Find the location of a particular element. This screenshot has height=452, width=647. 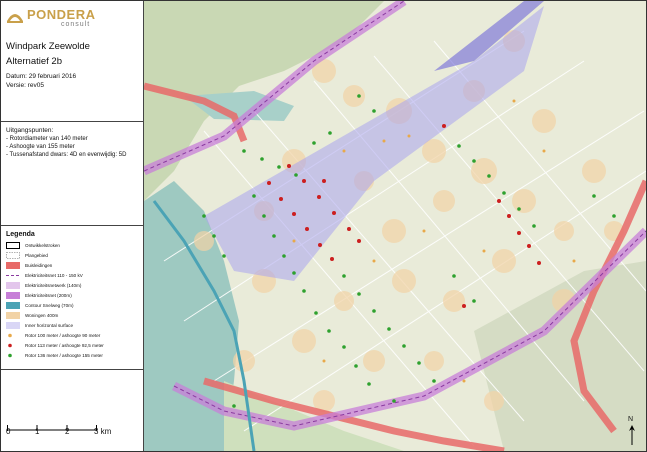

map-title: Windpark Zeewolde is located at coordinates (48, 46).